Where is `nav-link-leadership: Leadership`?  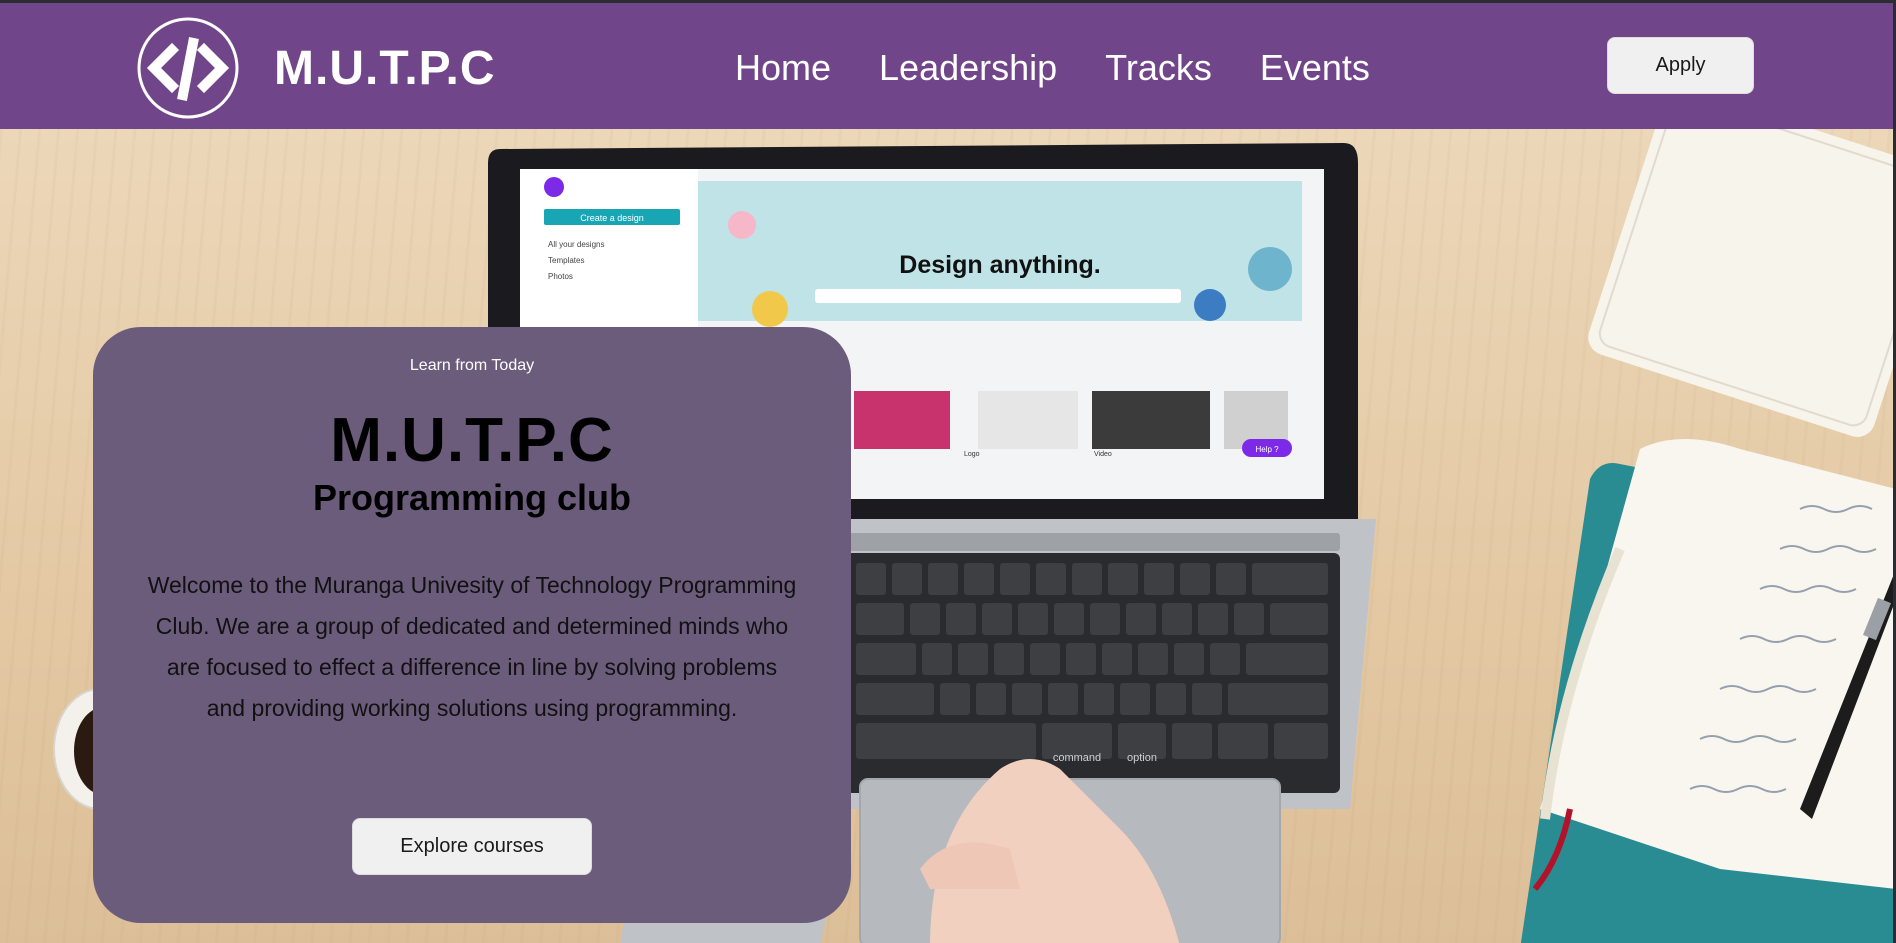 nav-link-leadership: Leadership is located at coordinates (968, 68).